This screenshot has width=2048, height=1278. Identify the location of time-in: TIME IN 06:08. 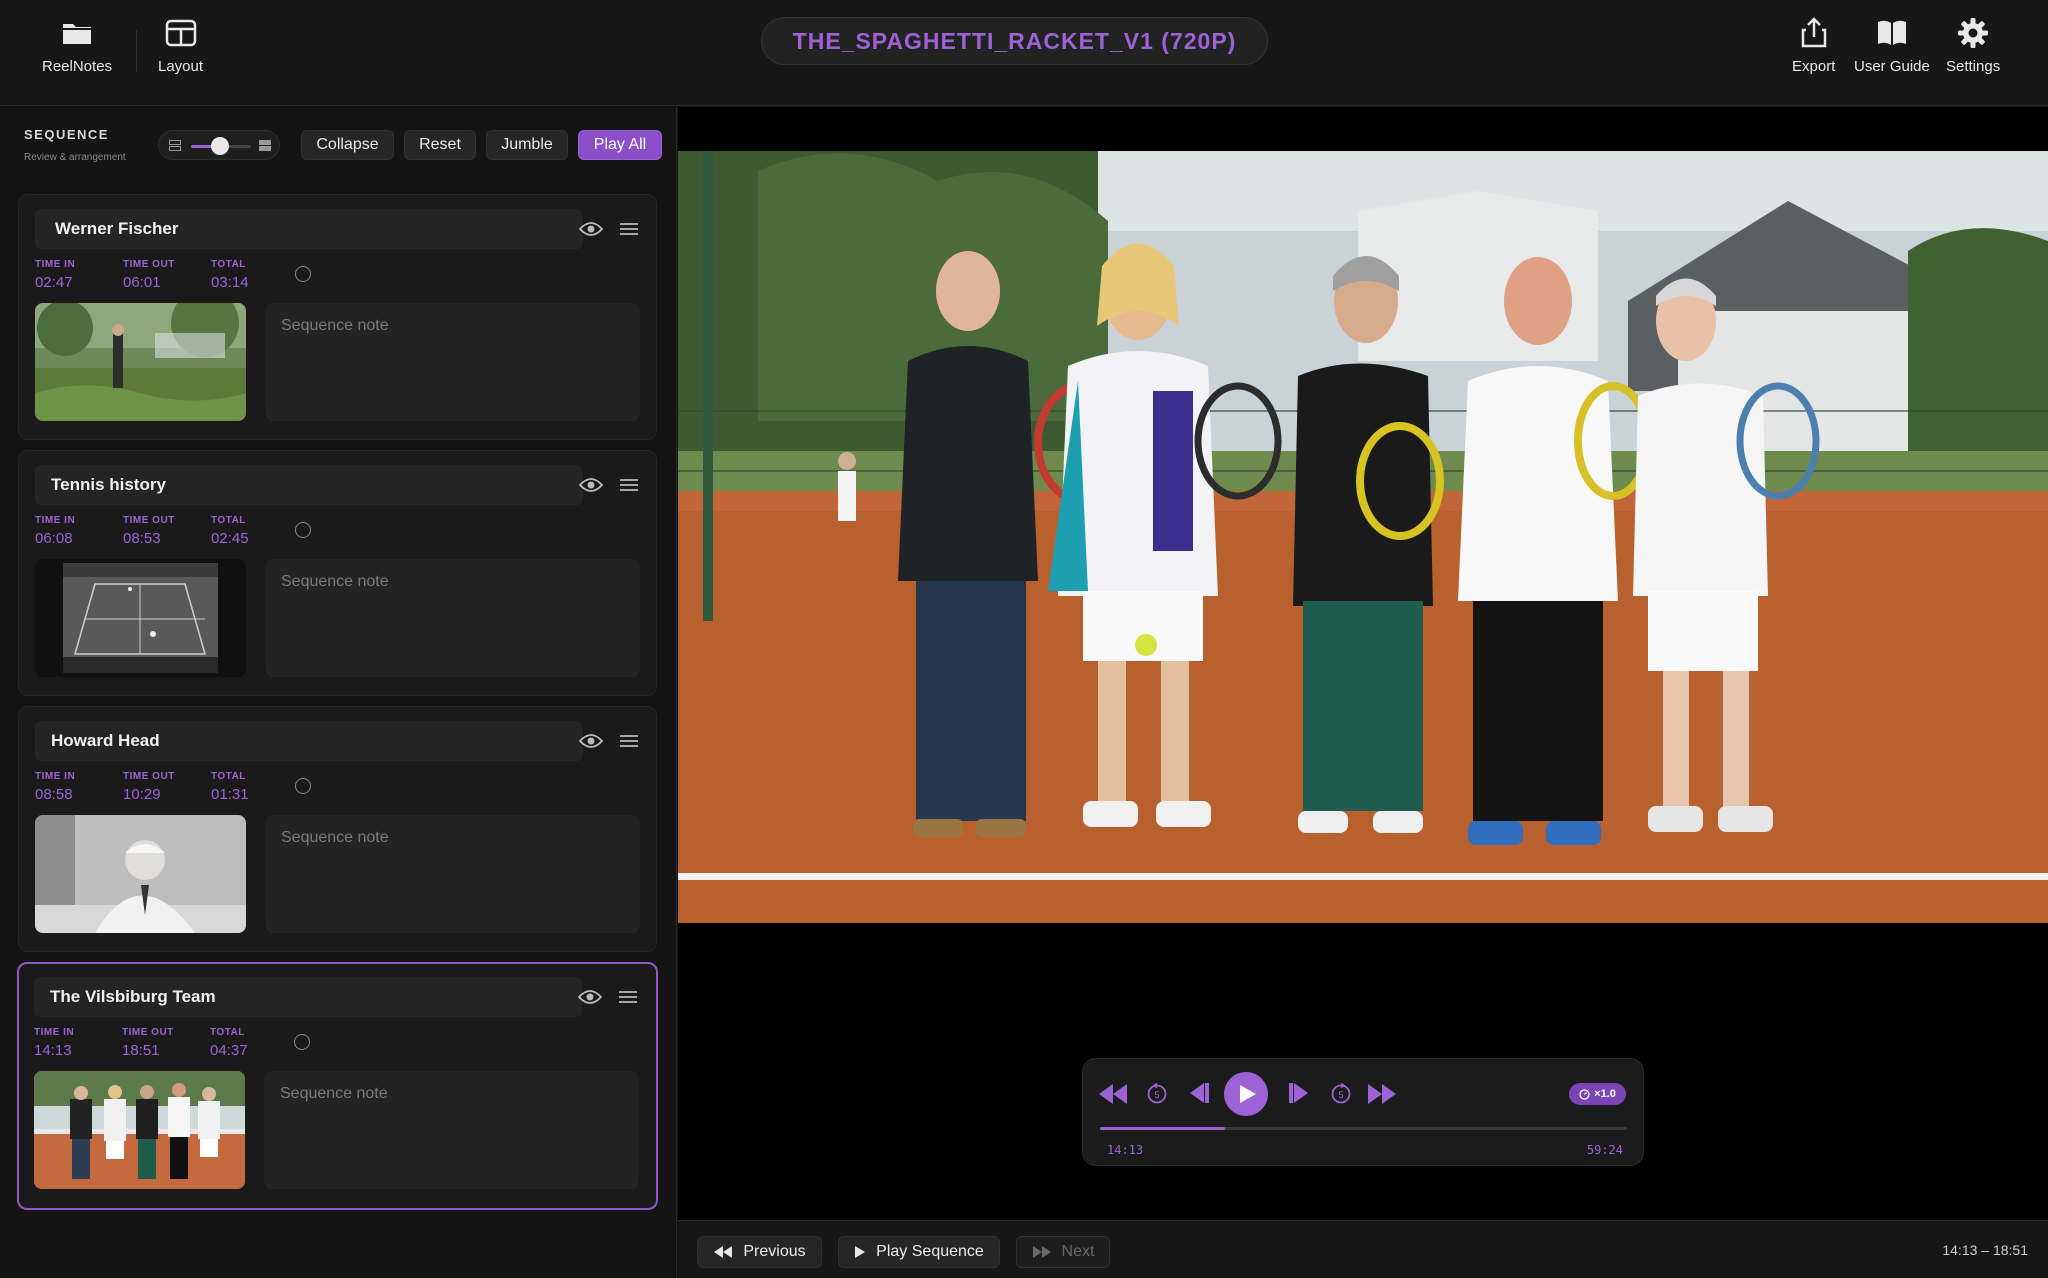
(55, 531).